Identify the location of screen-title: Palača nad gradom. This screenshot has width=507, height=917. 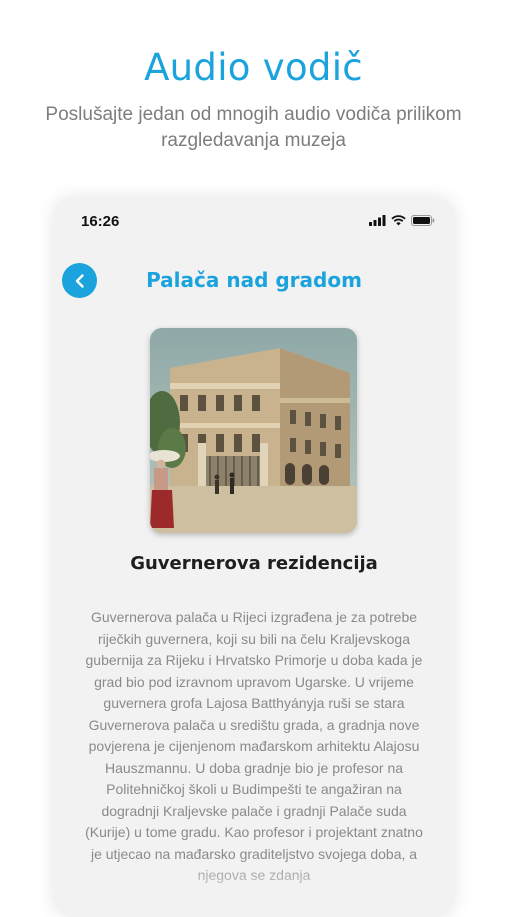
(254, 280).